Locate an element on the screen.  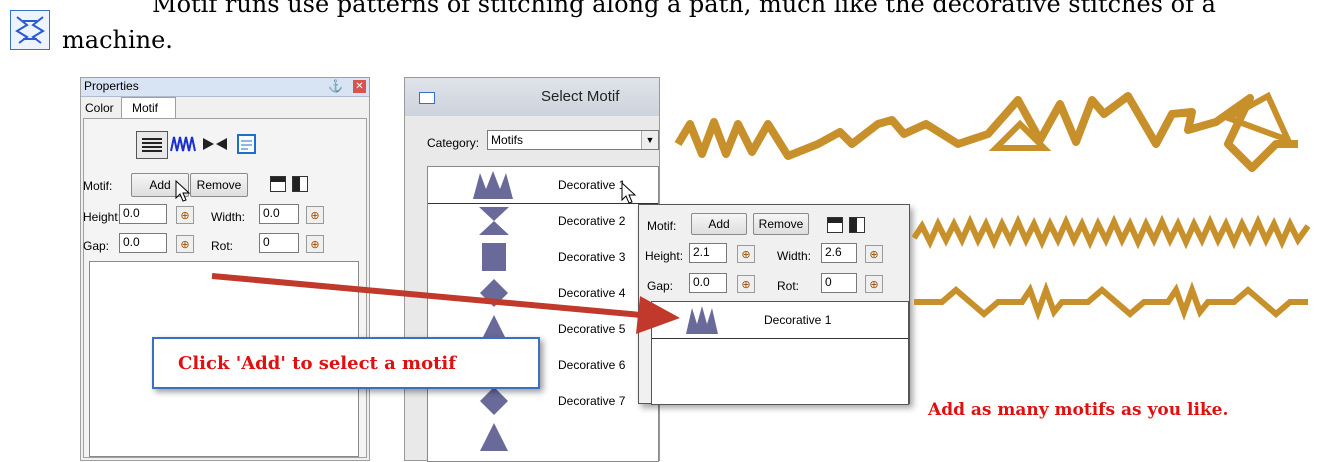
zoom-rot-label: Rot: is located at coordinates (788, 286).